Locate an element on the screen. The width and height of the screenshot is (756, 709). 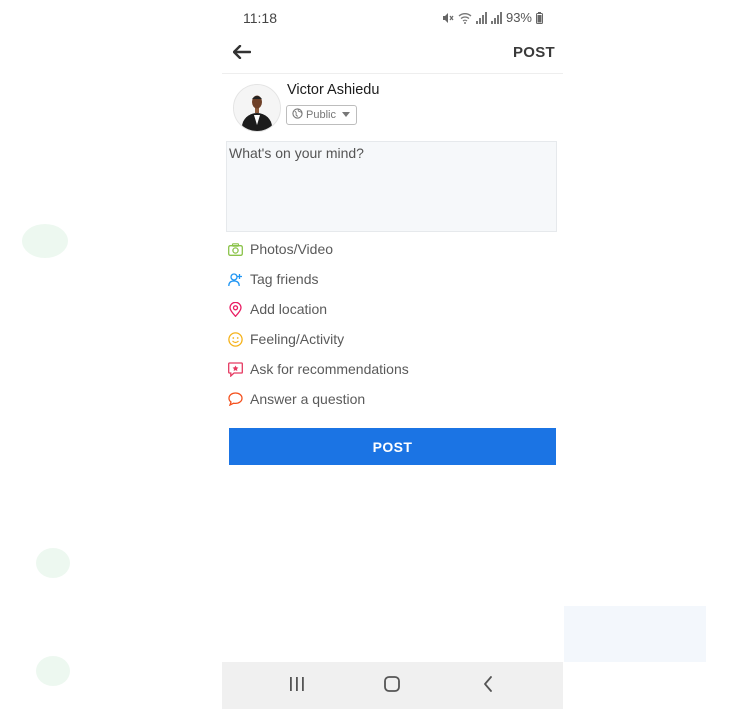
action-label: Feeling/Activity is located at coordinates (297, 339).